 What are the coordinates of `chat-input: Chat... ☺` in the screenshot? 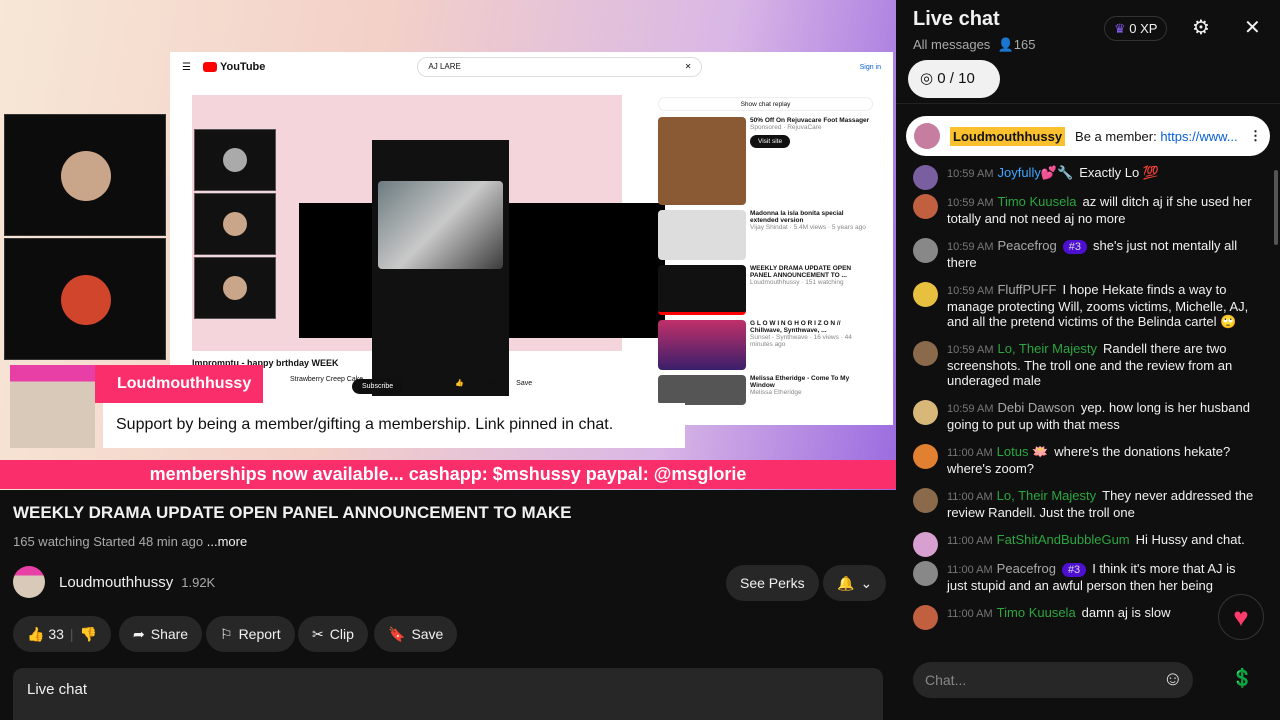 It's located at (1053, 680).